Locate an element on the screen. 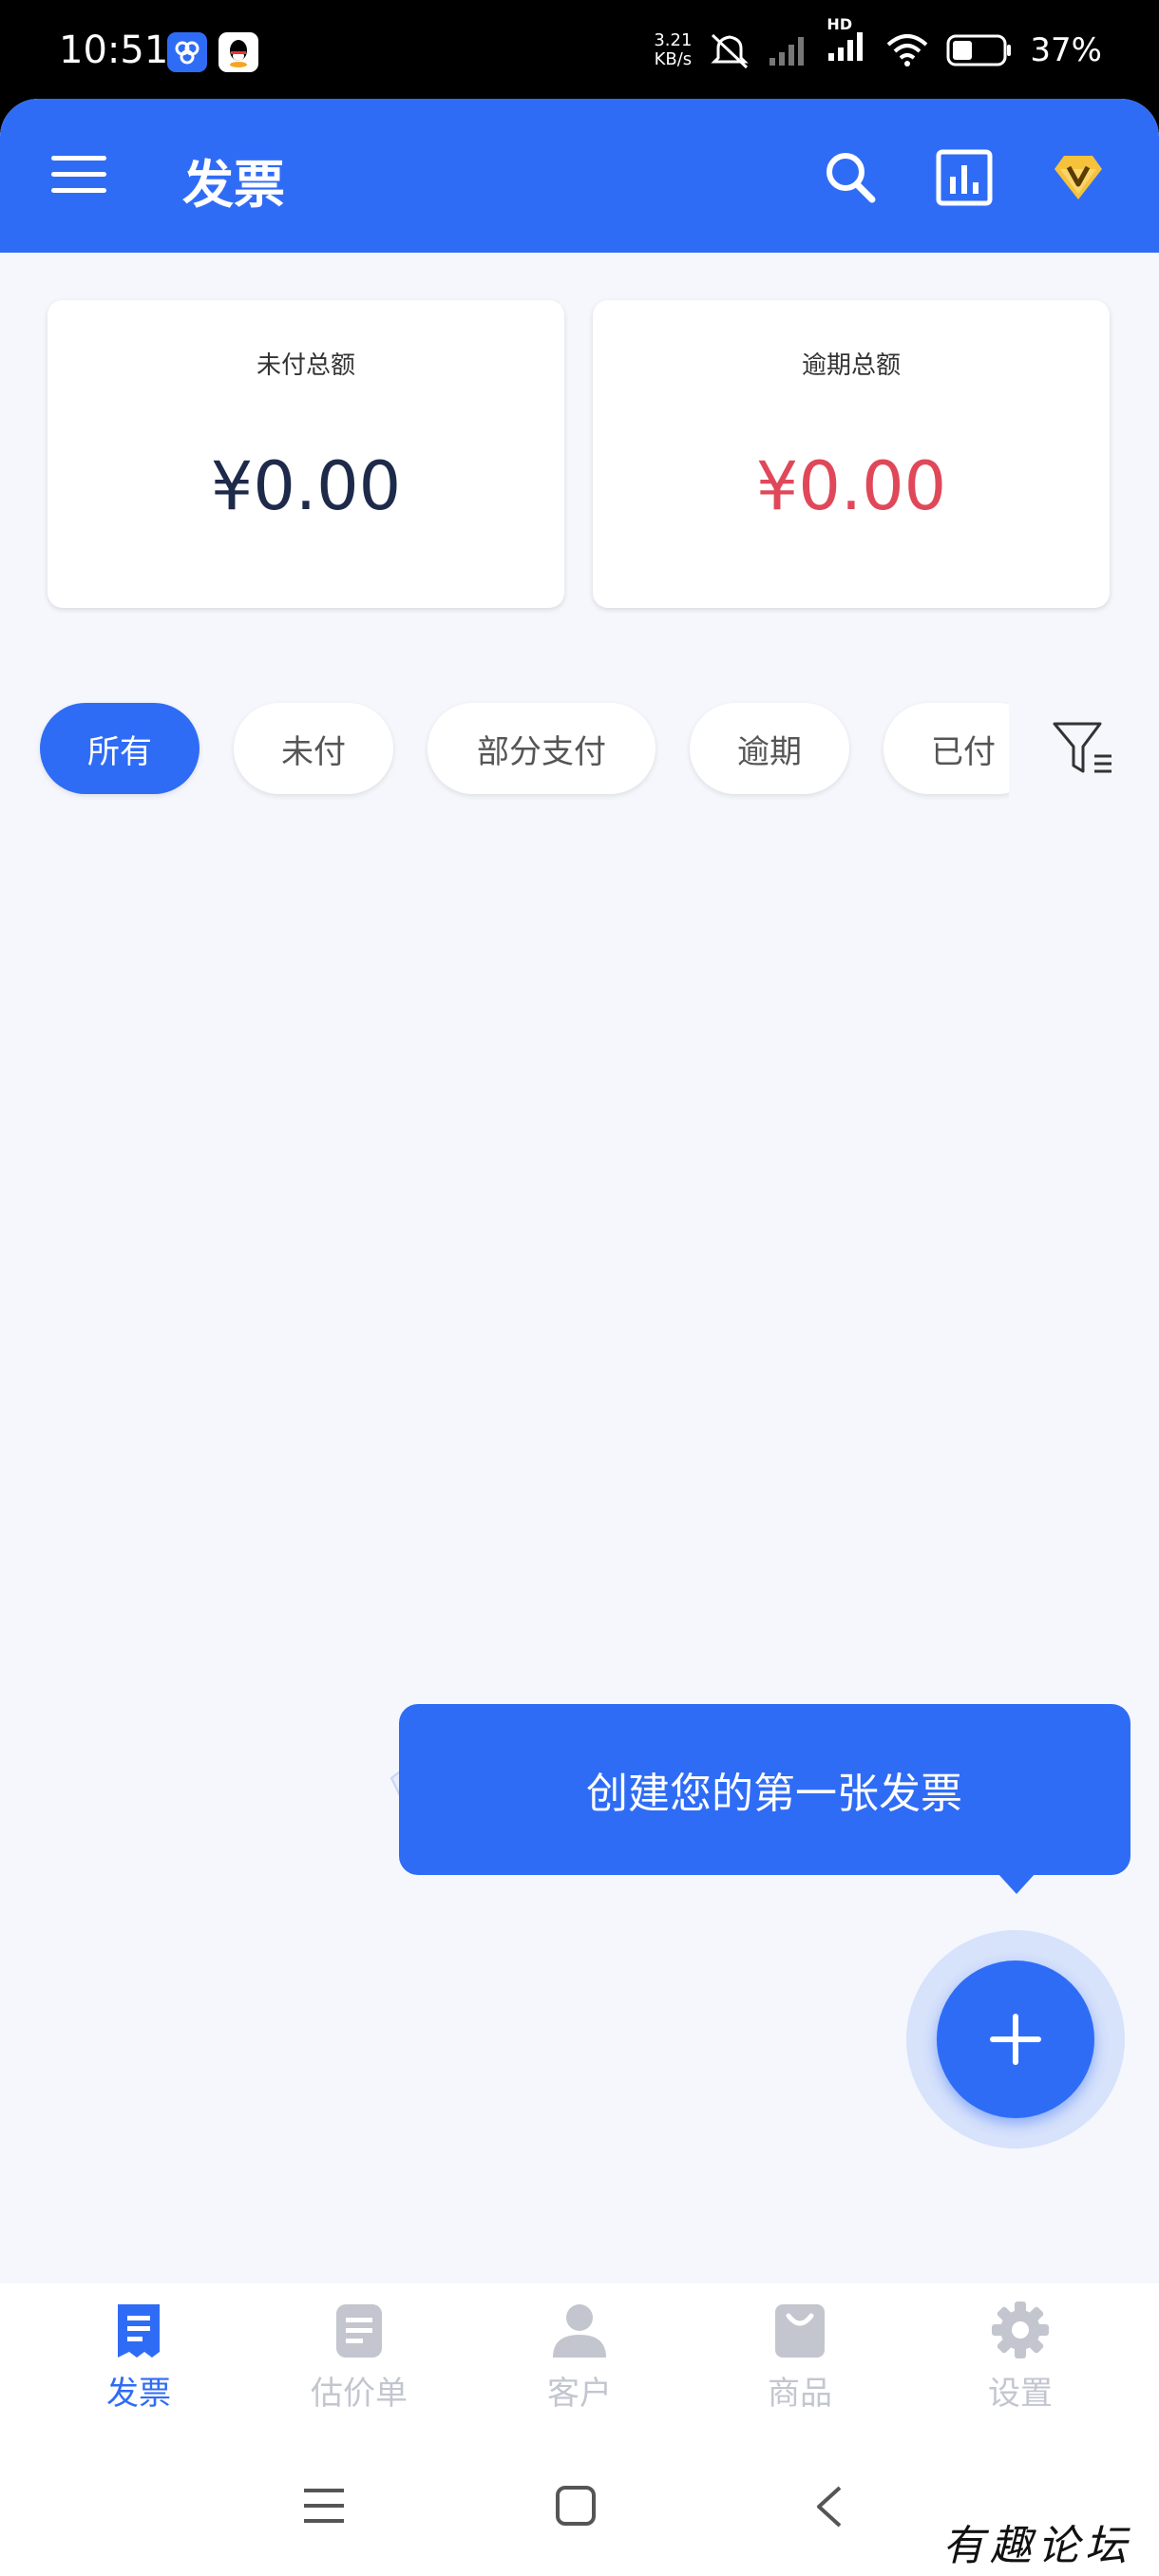 This screenshot has width=1159, height=2576. network-type: HD is located at coordinates (839, 24).